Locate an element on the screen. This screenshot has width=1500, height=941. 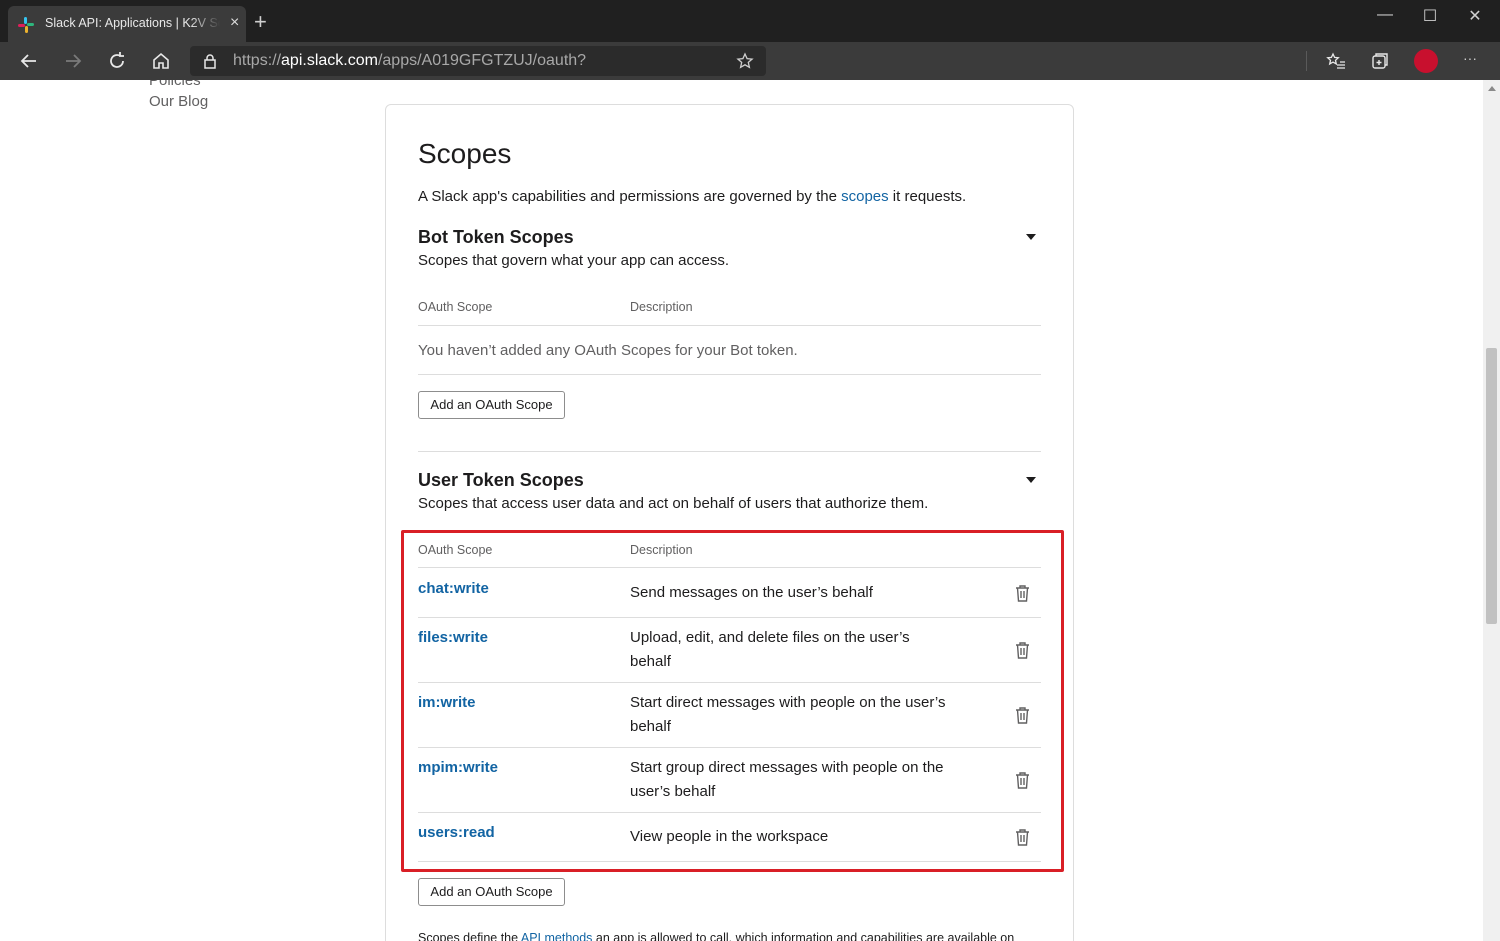
tab-title: Slack API: Applications | K2V Software is located at coordinates (132, 23).